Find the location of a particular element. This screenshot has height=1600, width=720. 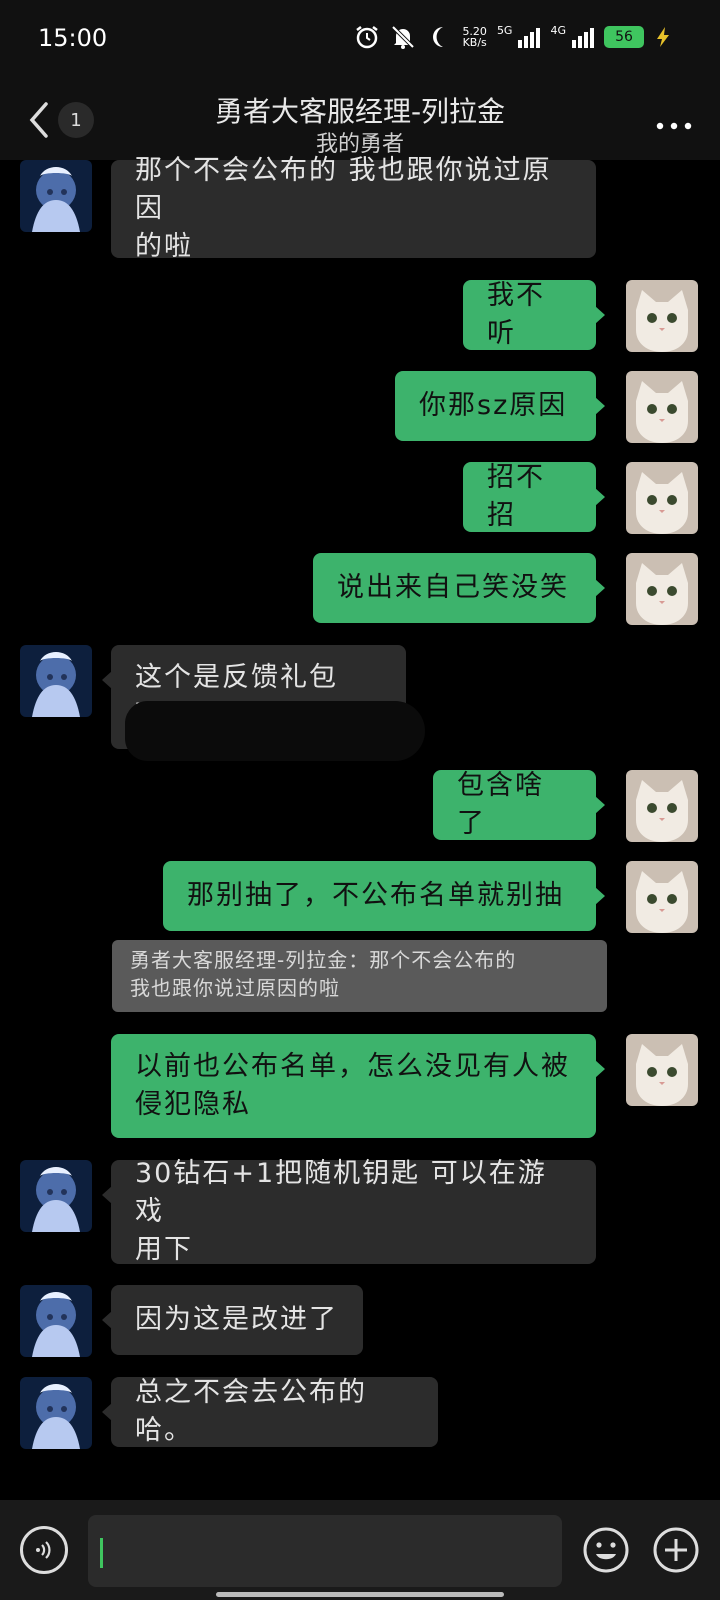

message-bubble-incoming: 因为这是改进了 is located at coordinates (232, 1320).